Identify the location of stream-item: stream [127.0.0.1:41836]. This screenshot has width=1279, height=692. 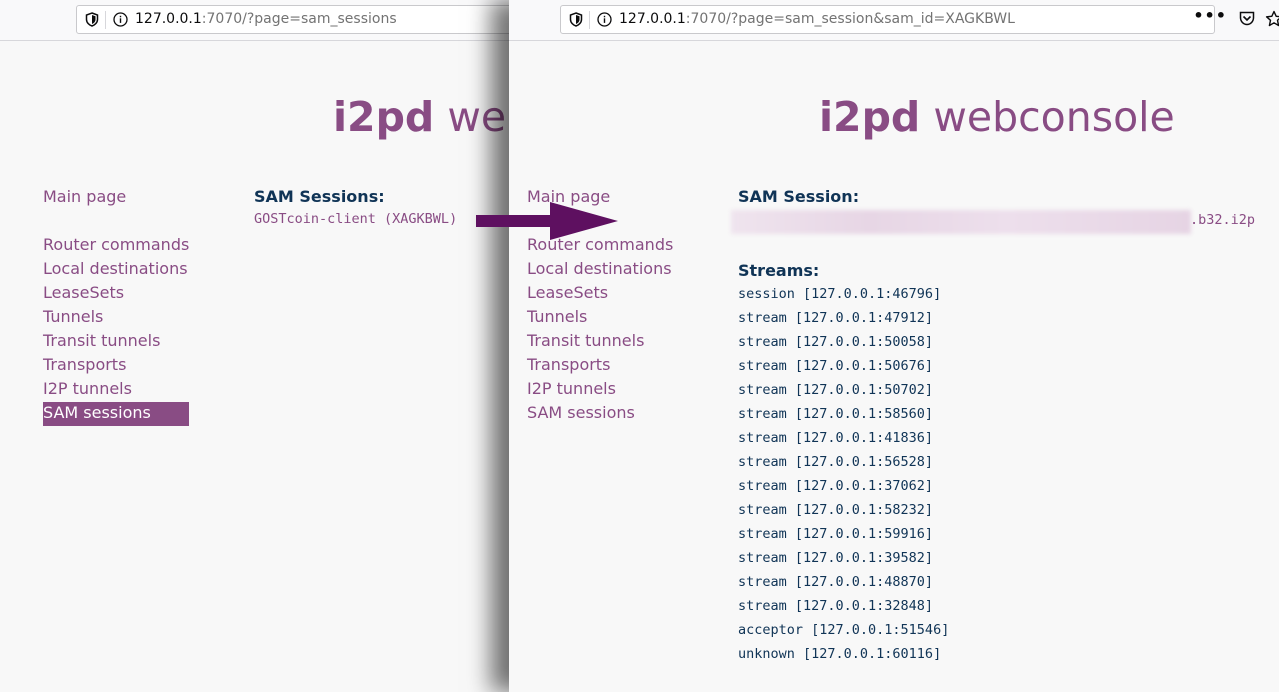
(836, 438).